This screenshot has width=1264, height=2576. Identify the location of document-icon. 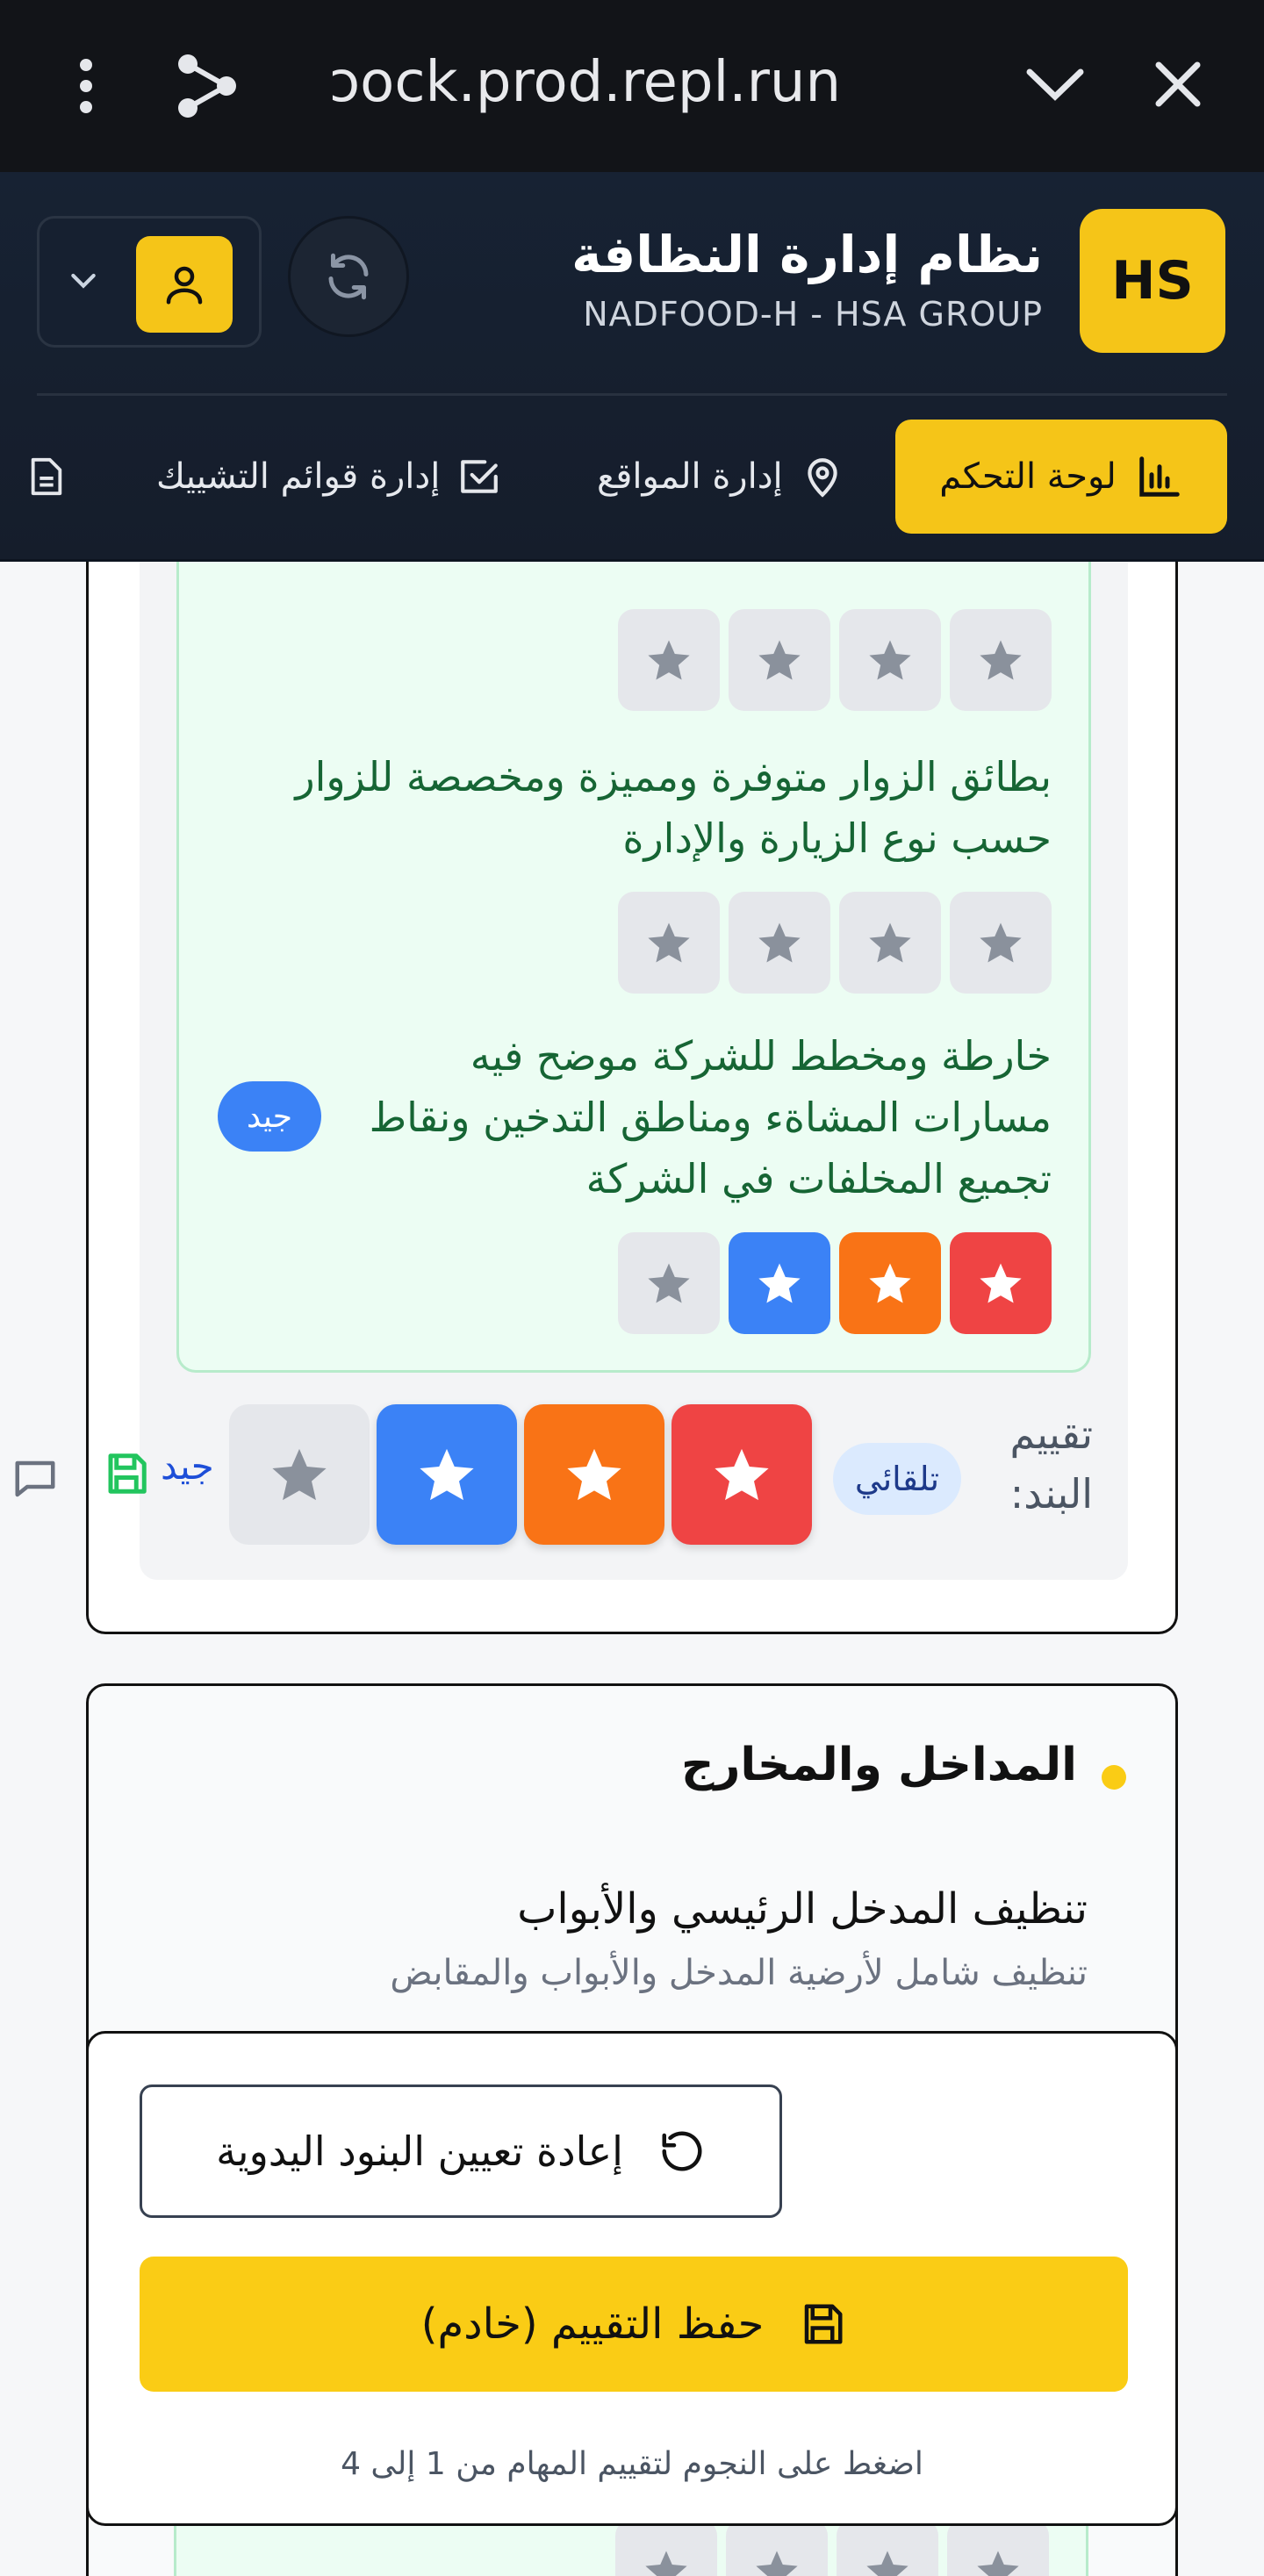
(46, 477).